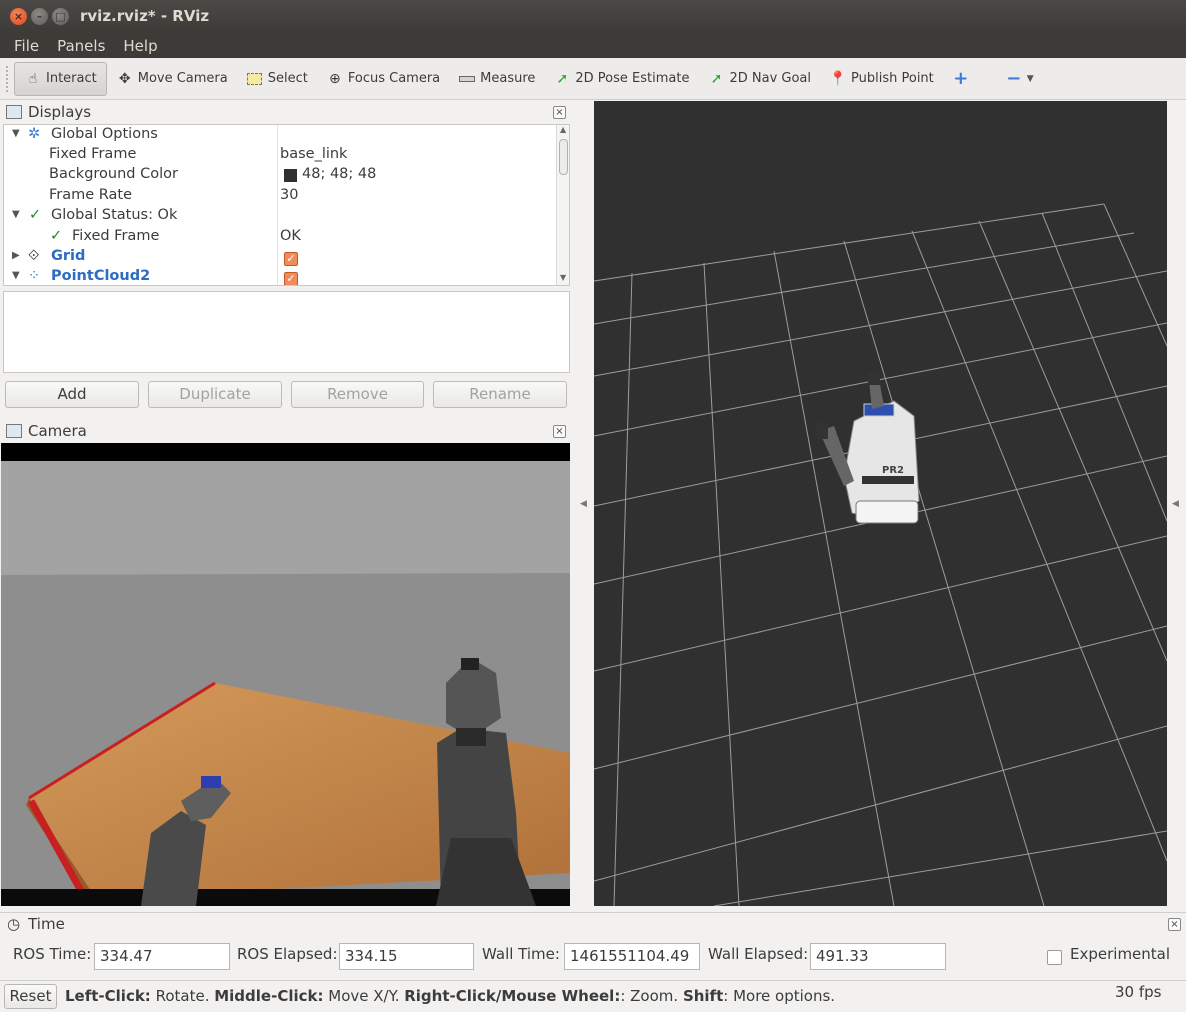 Image resolution: width=1186 pixels, height=1012 pixels. I want to click on clock-icon: ◷, so click(14, 924).